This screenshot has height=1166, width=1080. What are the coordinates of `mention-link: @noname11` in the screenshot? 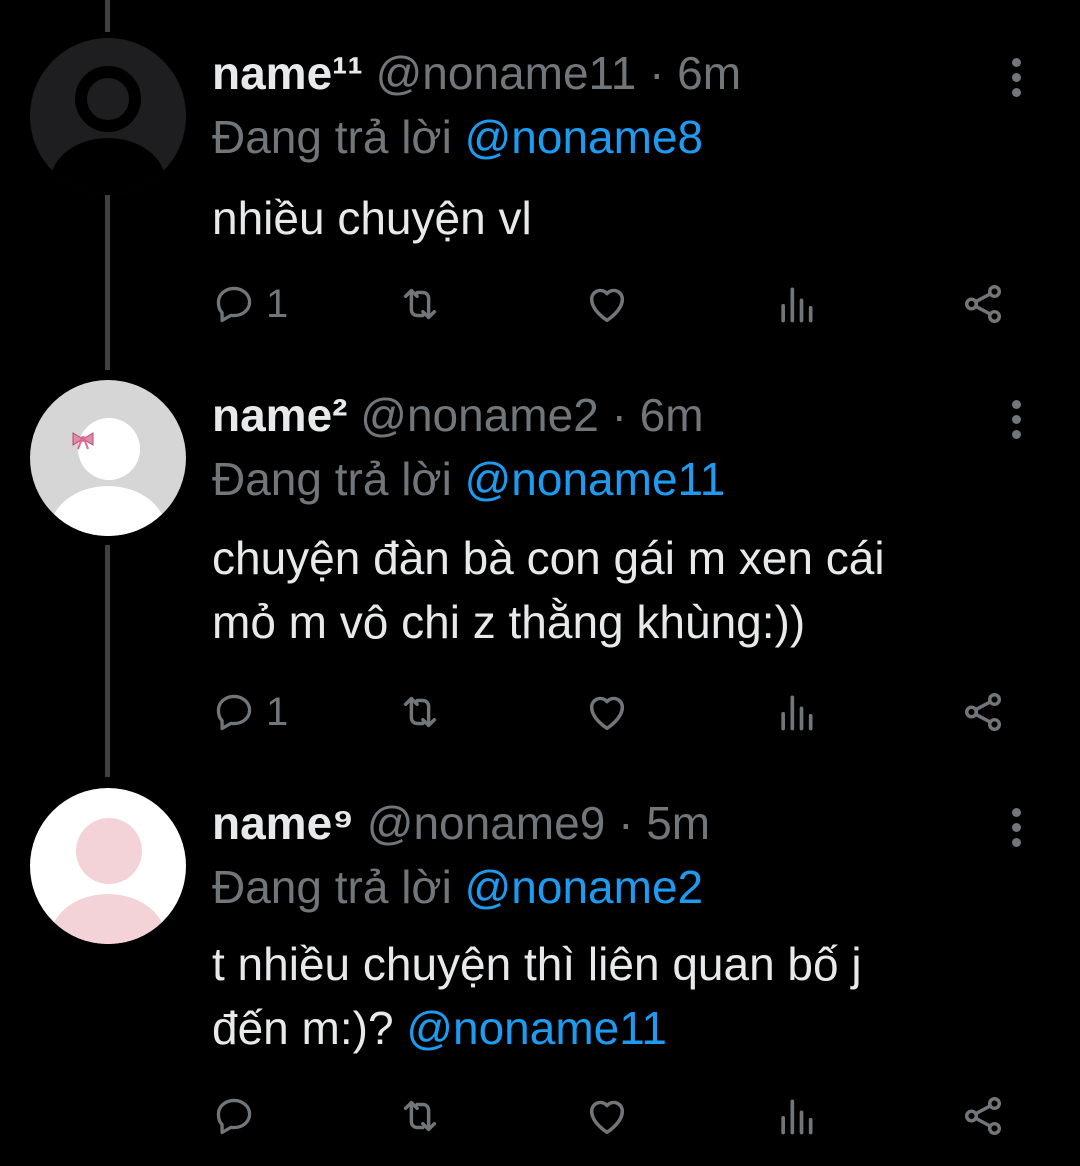 It's located at (536, 1028).